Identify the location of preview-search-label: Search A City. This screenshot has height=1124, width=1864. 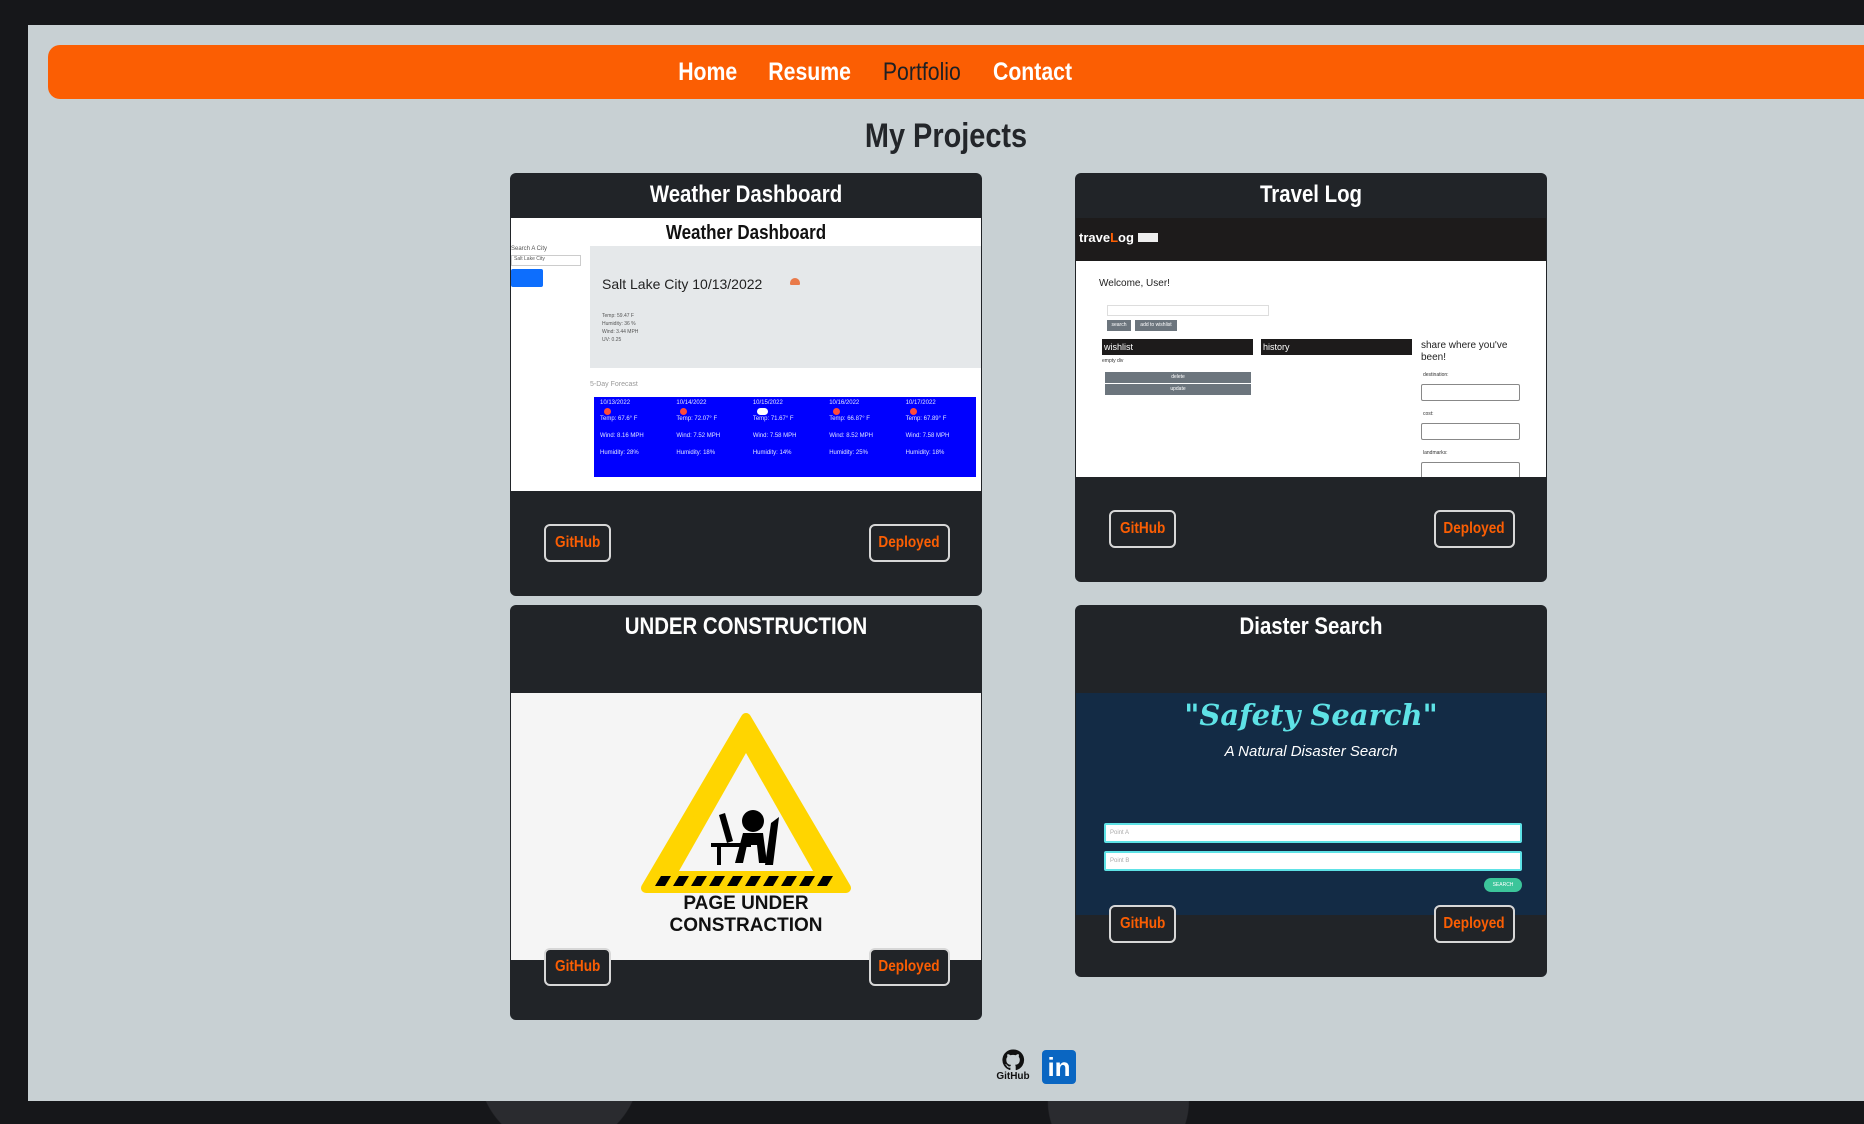
(529, 249).